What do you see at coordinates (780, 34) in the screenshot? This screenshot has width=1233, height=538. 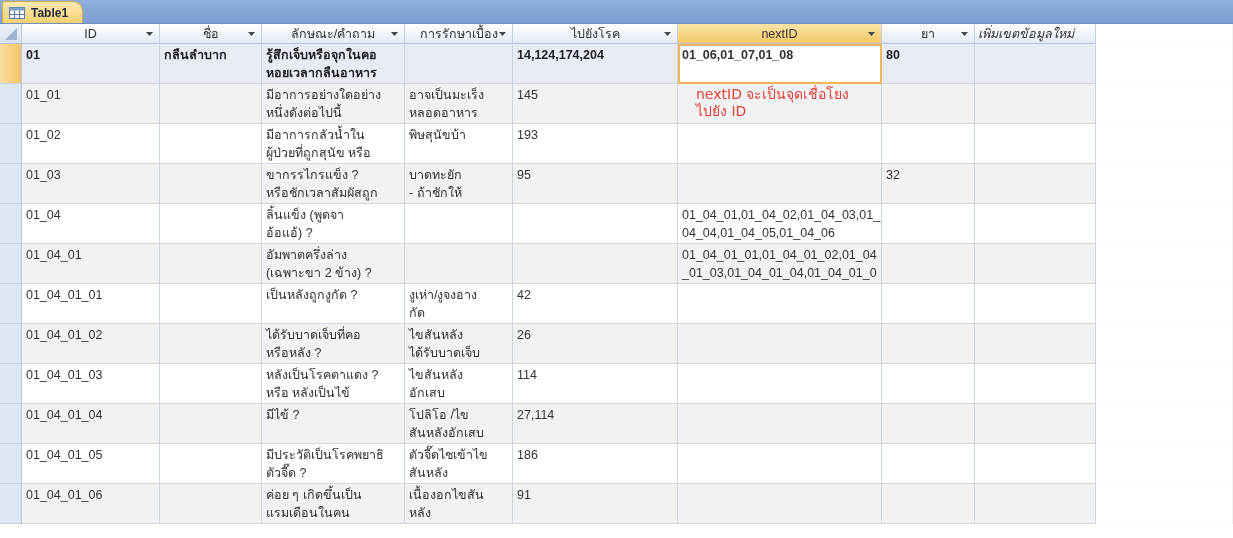 I see `column-header: nextID` at bounding box center [780, 34].